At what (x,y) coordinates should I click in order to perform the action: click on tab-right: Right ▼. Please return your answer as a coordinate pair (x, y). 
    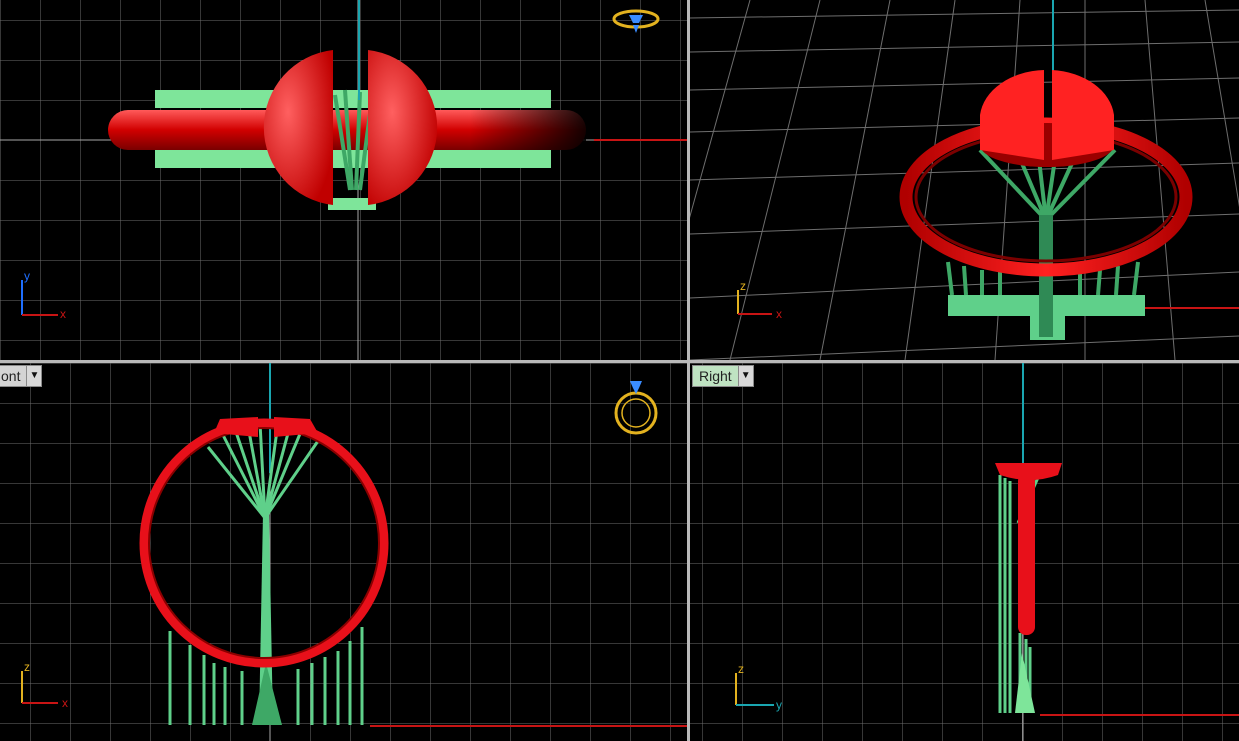
    Looking at the image, I should click on (723, 376).